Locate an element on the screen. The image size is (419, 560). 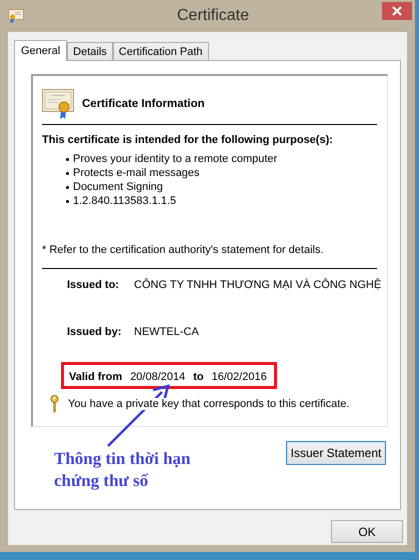
issuer-statement-button: Issuer Statement is located at coordinates (336, 453).